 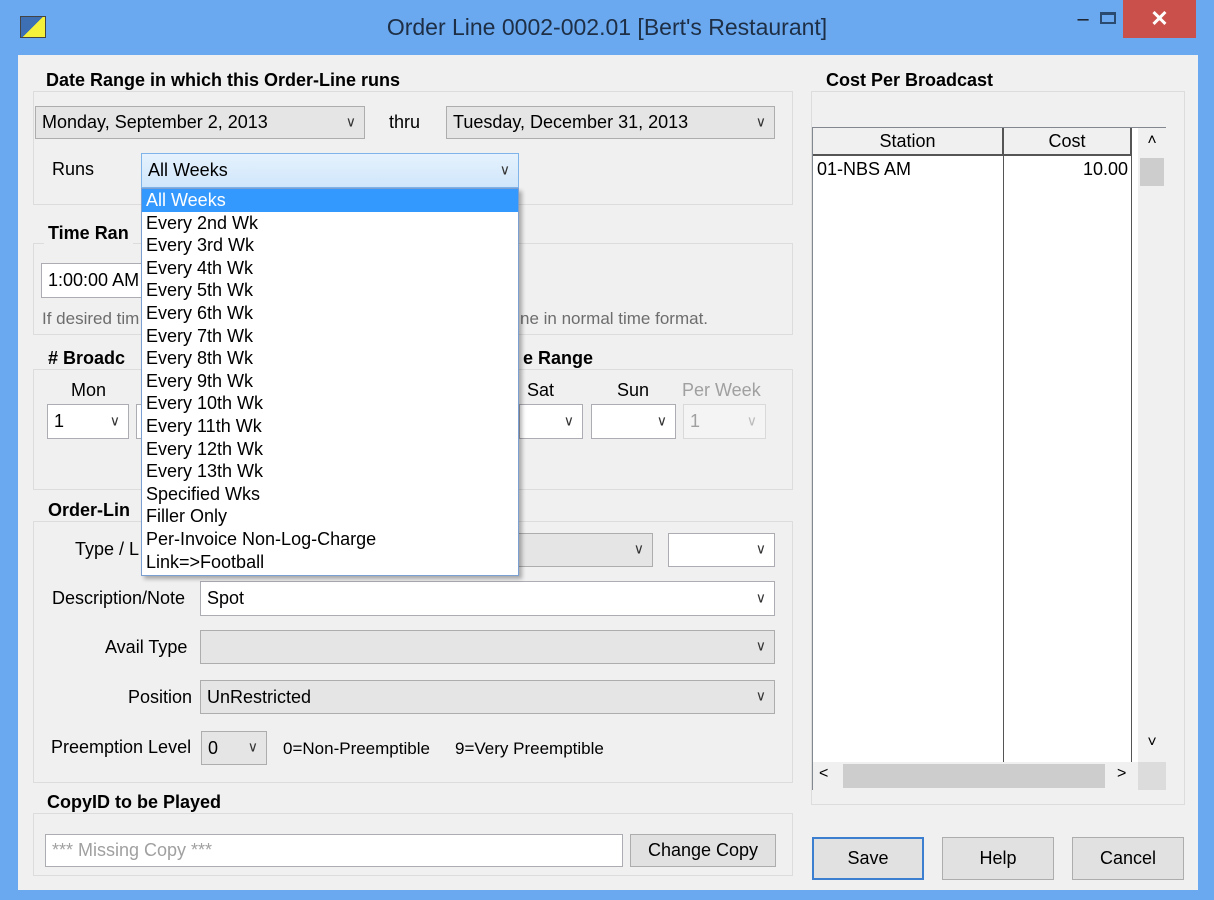 I want to click on scroll-down-icon: ˅, so click(x=1152, y=743).